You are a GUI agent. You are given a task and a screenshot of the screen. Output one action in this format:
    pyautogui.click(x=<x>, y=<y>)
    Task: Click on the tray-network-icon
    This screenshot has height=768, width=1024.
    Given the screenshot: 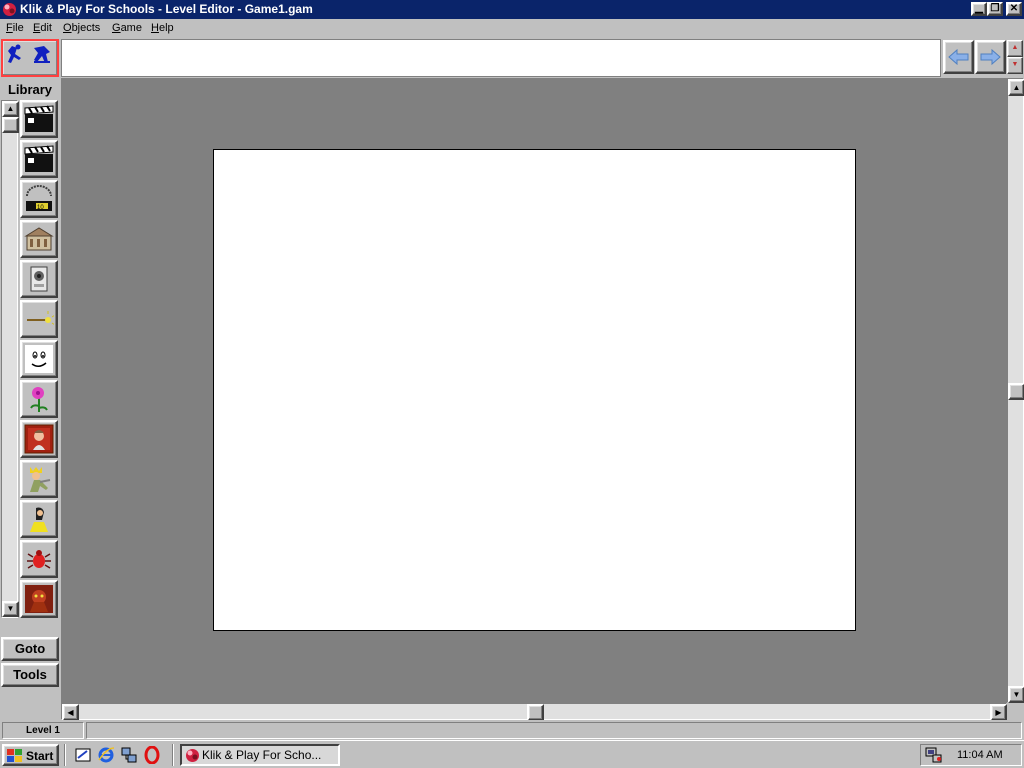 What is the action you would take?
    pyautogui.click(x=934, y=755)
    